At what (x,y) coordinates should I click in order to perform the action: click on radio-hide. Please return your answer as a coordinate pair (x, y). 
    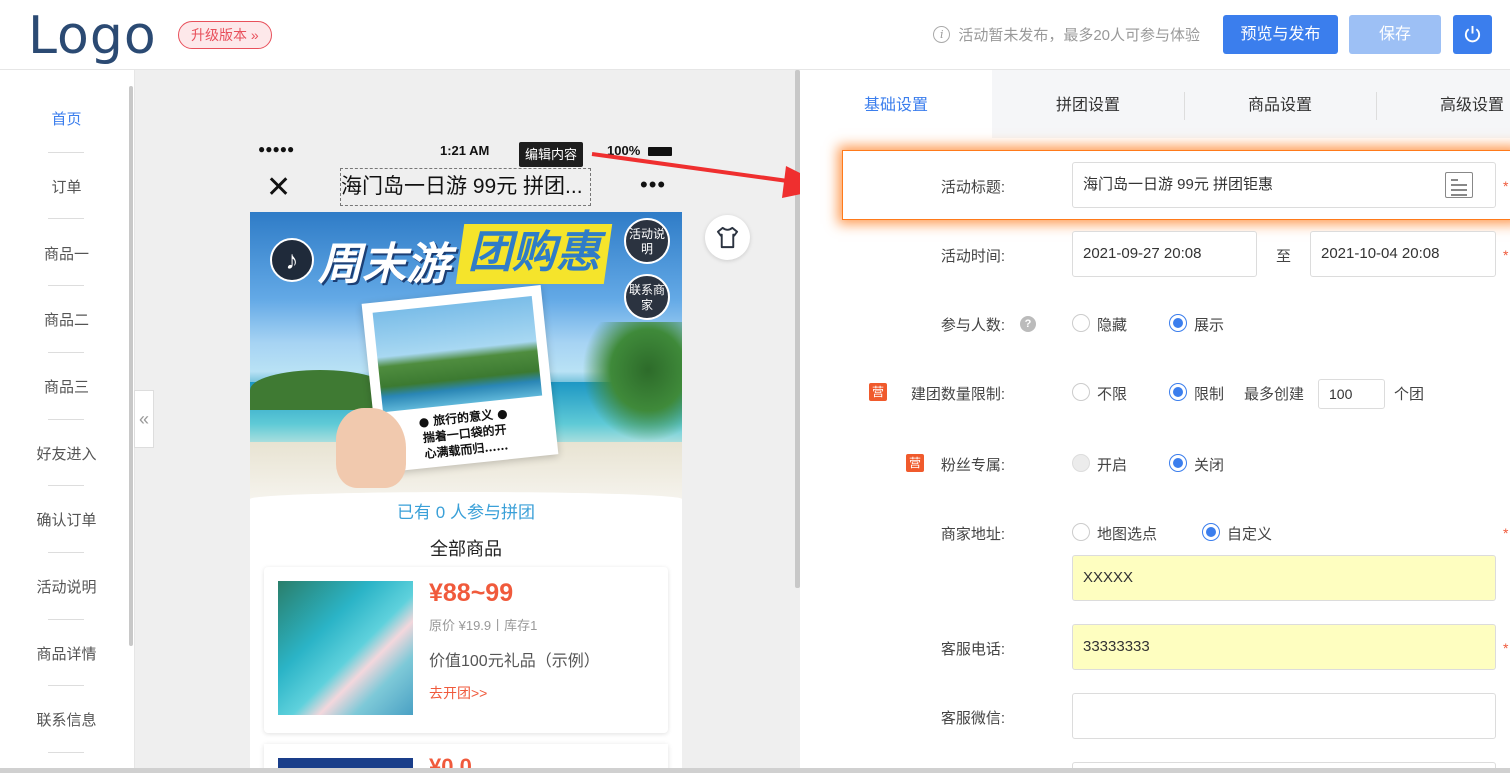
    Looking at the image, I should click on (1081, 323).